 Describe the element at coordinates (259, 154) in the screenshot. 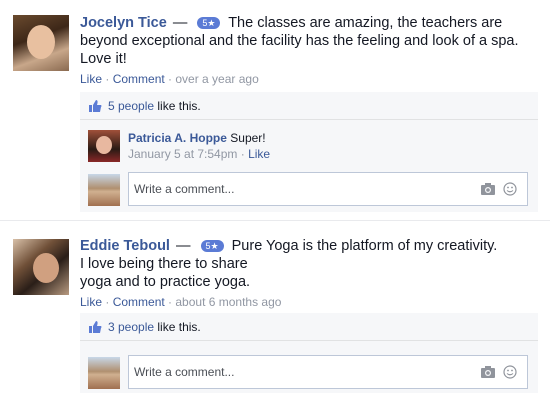

I see `reply-like-link: Like` at that location.